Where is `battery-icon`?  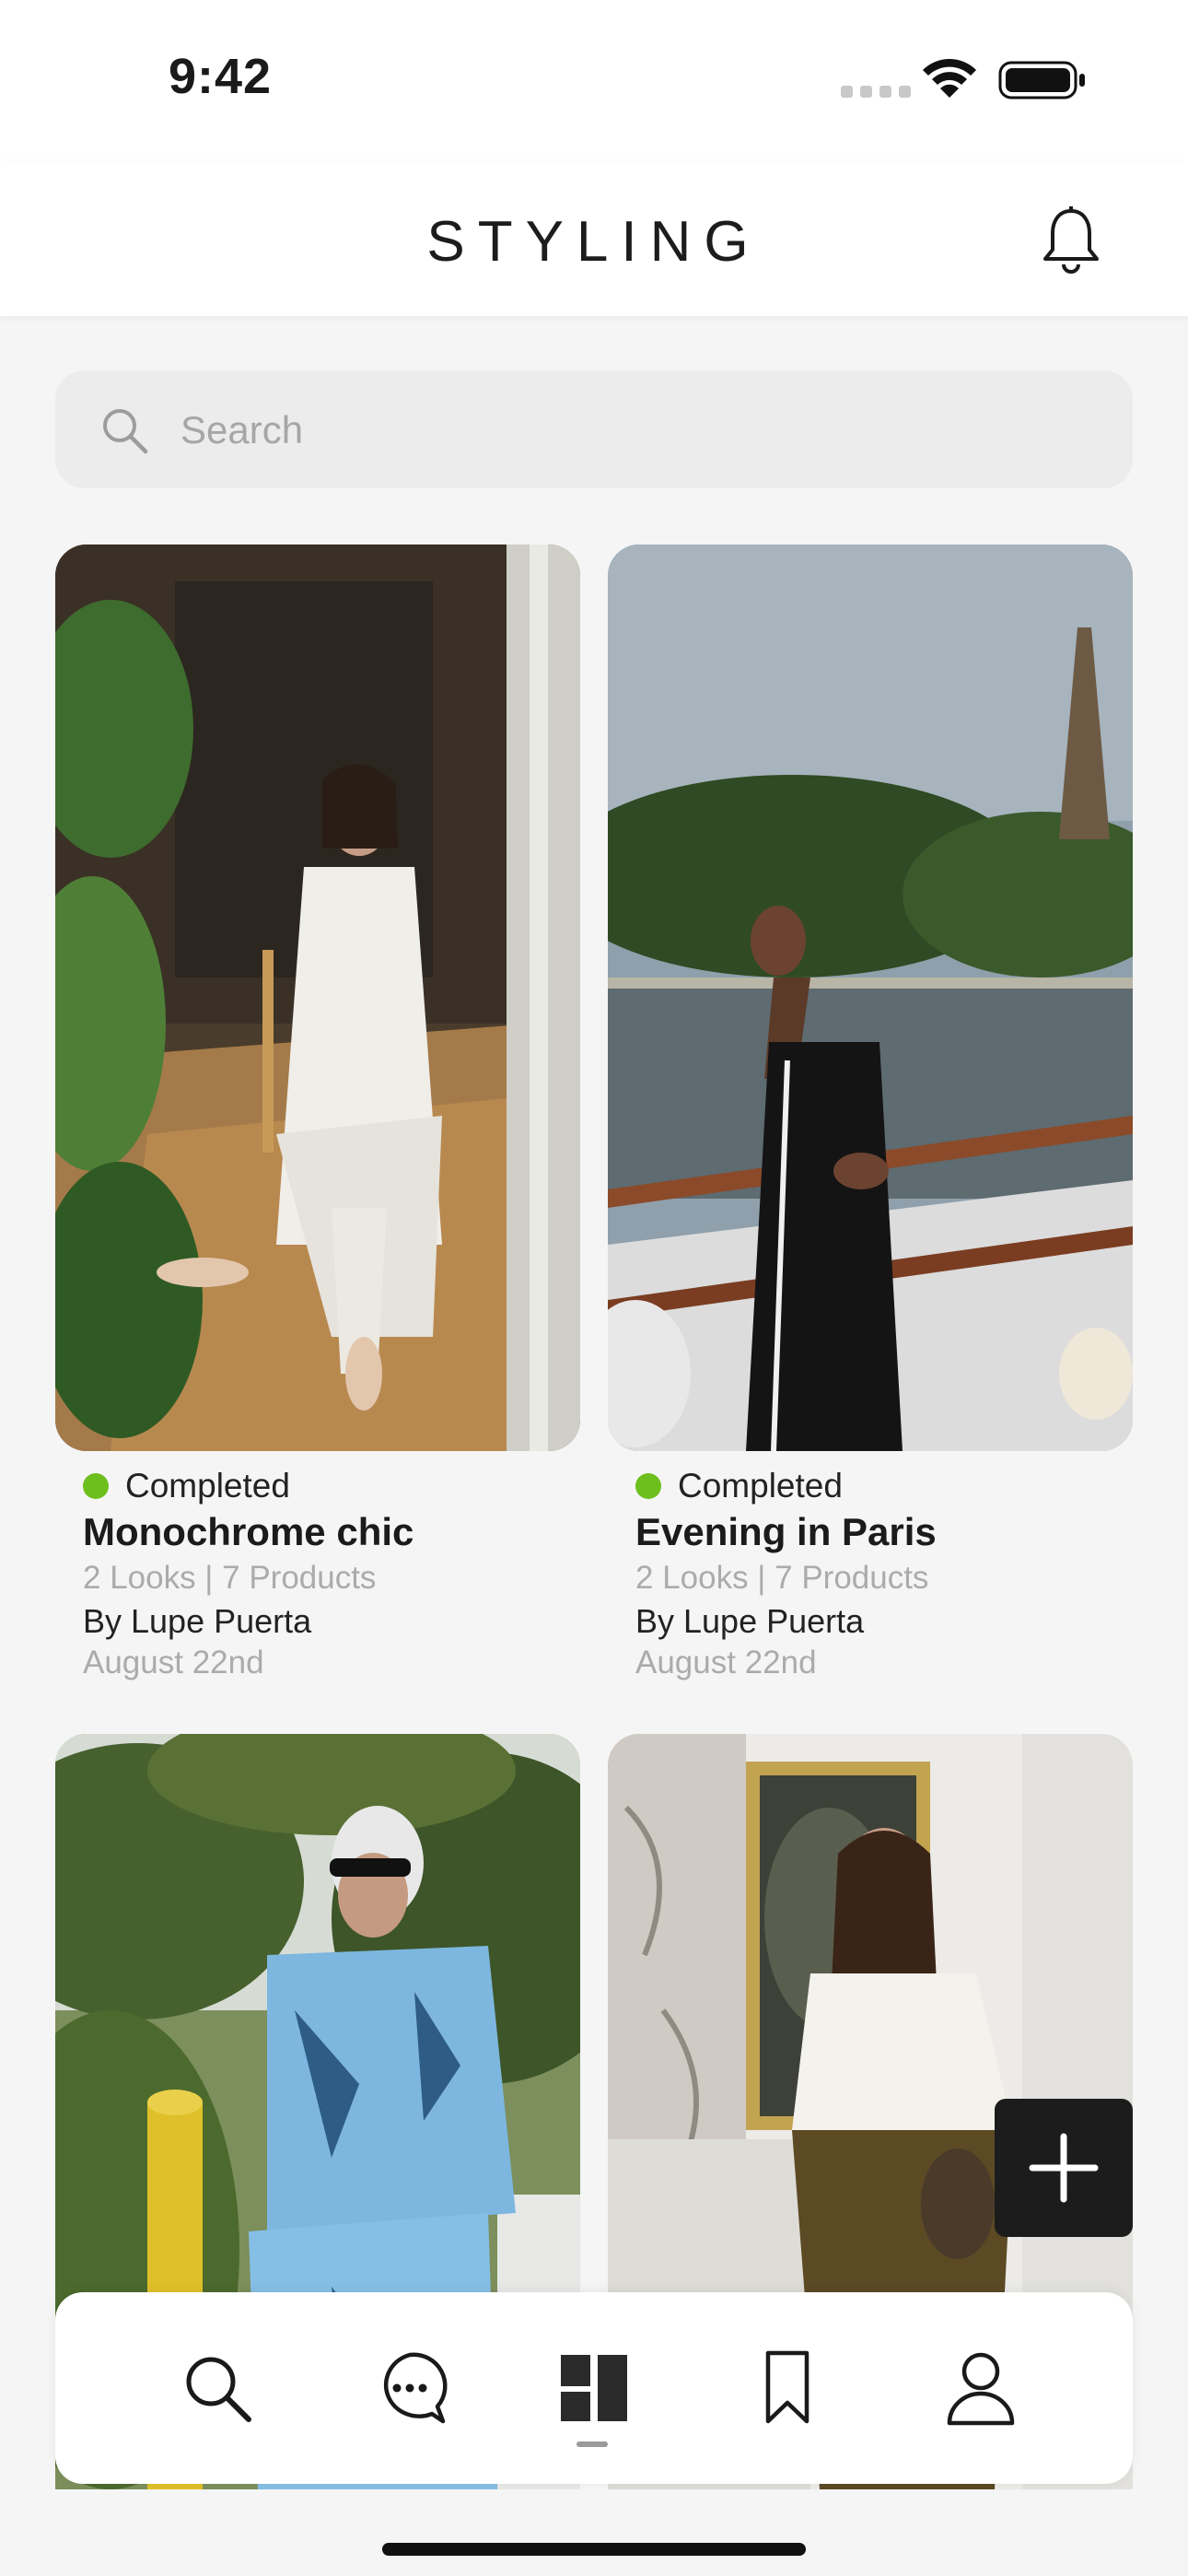 battery-icon is located at coordinates (1041, 80).